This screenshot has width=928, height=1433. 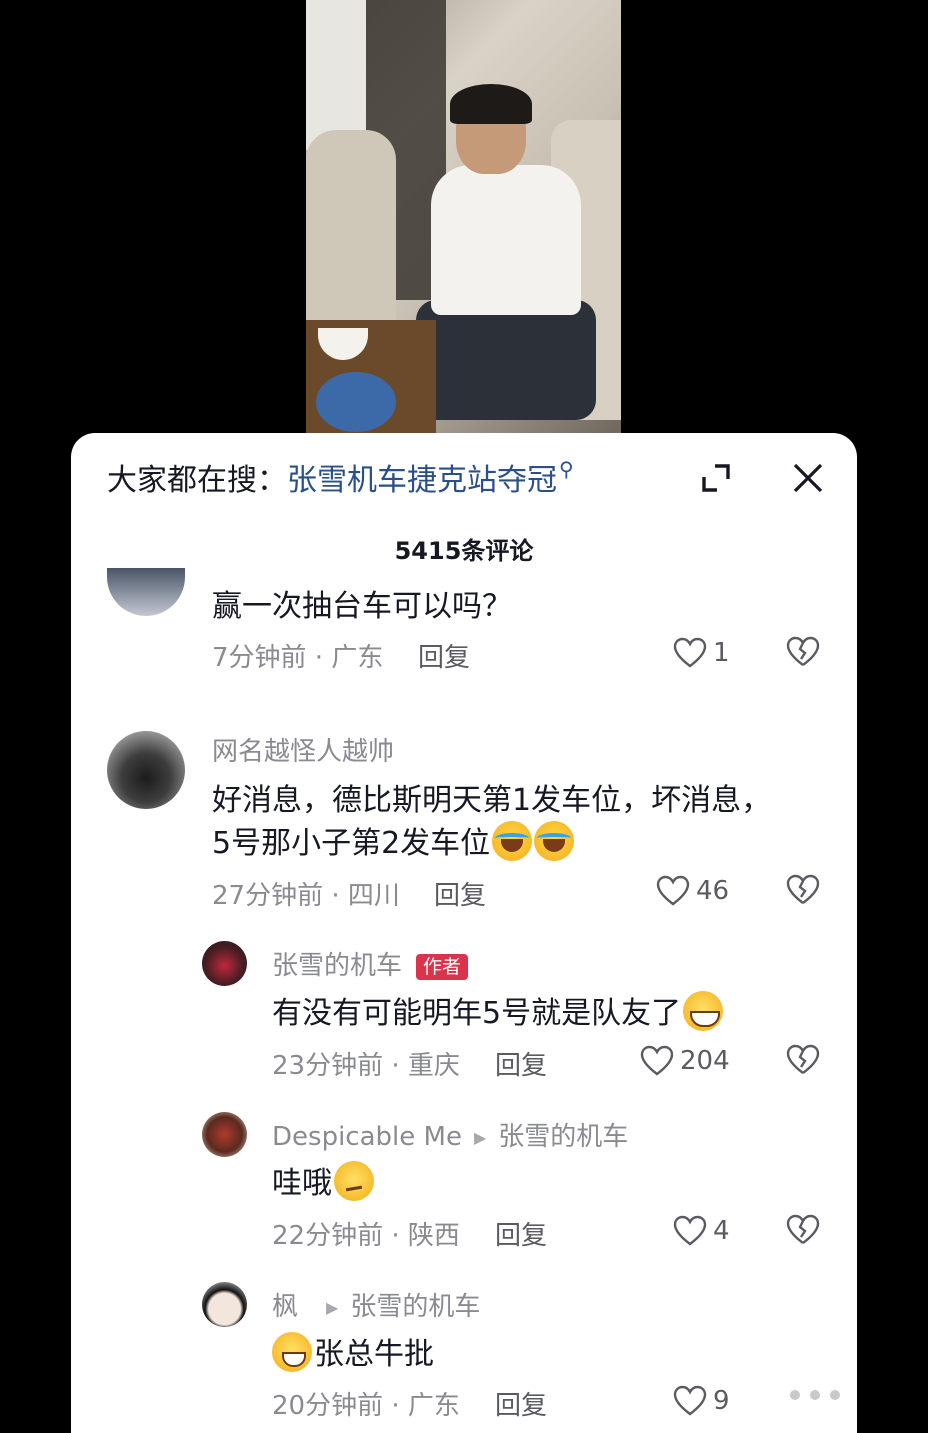 I want to click on comment-text: 赢一次抽台车可以吗？, so click(x=362, y=606).